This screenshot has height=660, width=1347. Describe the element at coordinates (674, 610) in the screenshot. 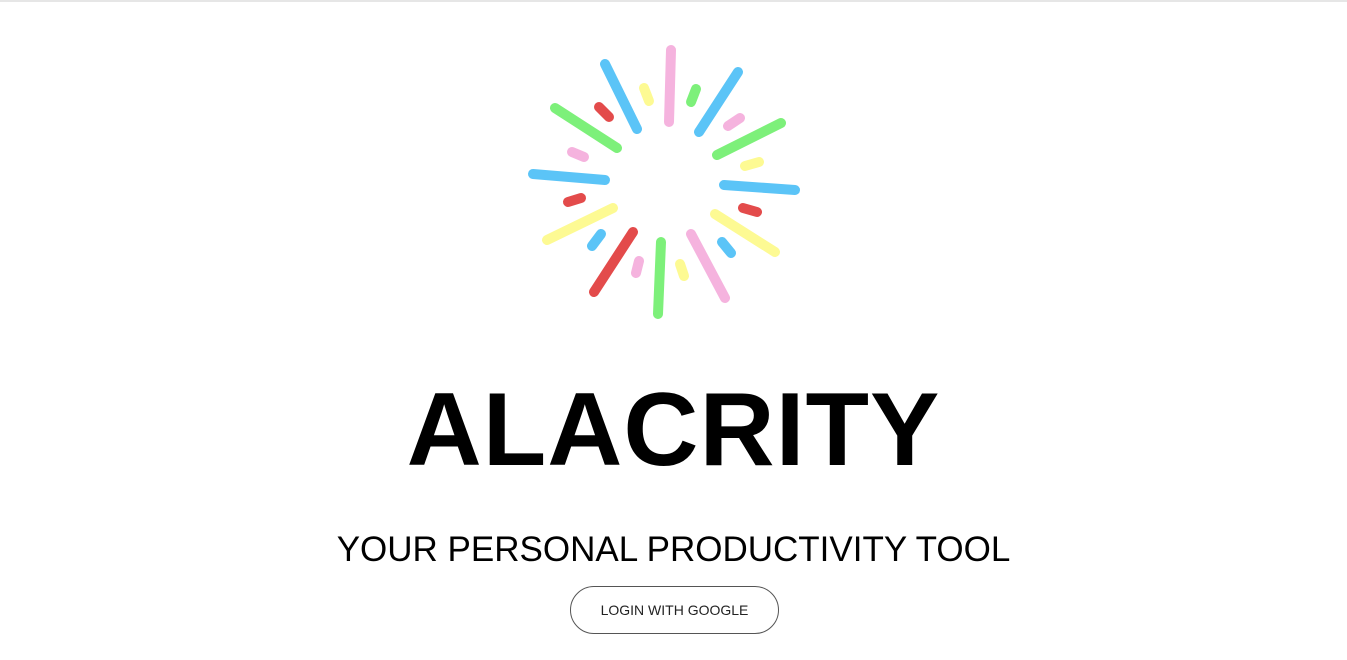

I see `login-with-google-button: LOGIN WITH GOOGLE` at that location.